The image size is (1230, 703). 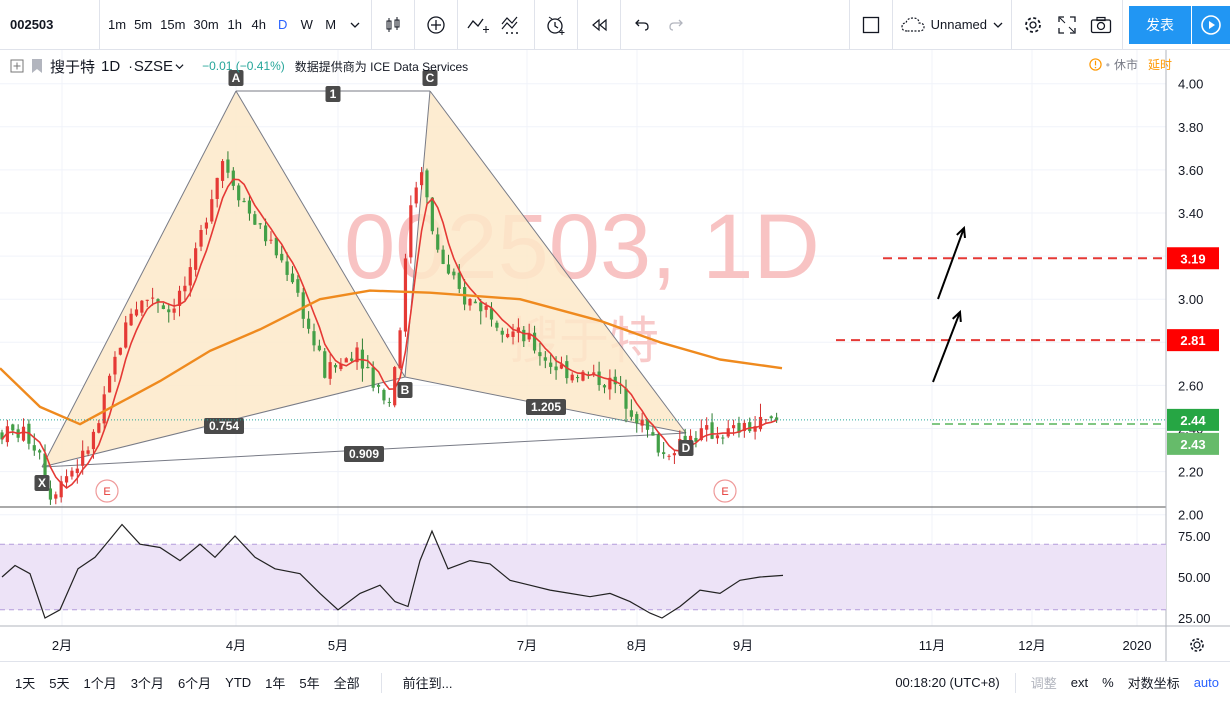 I want to click on layout-name-button: Unnamed, so click(x=952, y=25).